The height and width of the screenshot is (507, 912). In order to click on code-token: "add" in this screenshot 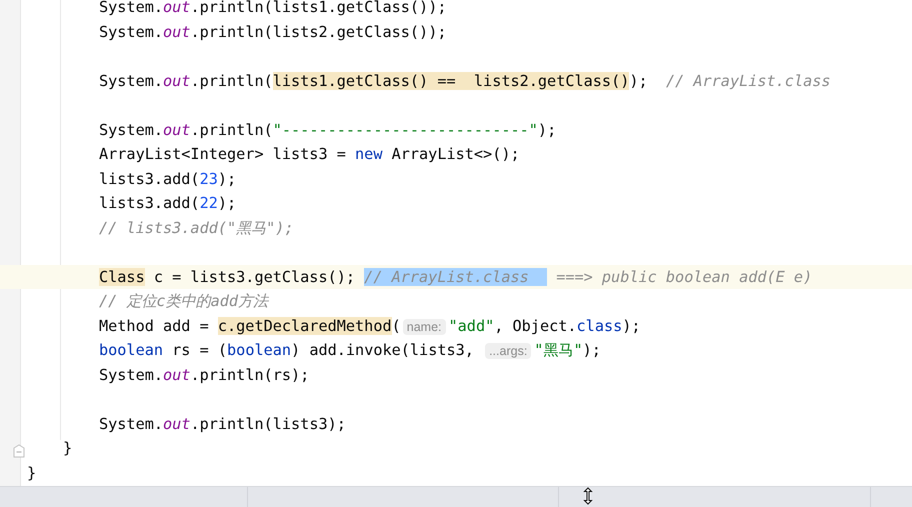, I will do `click(471, 325)`.